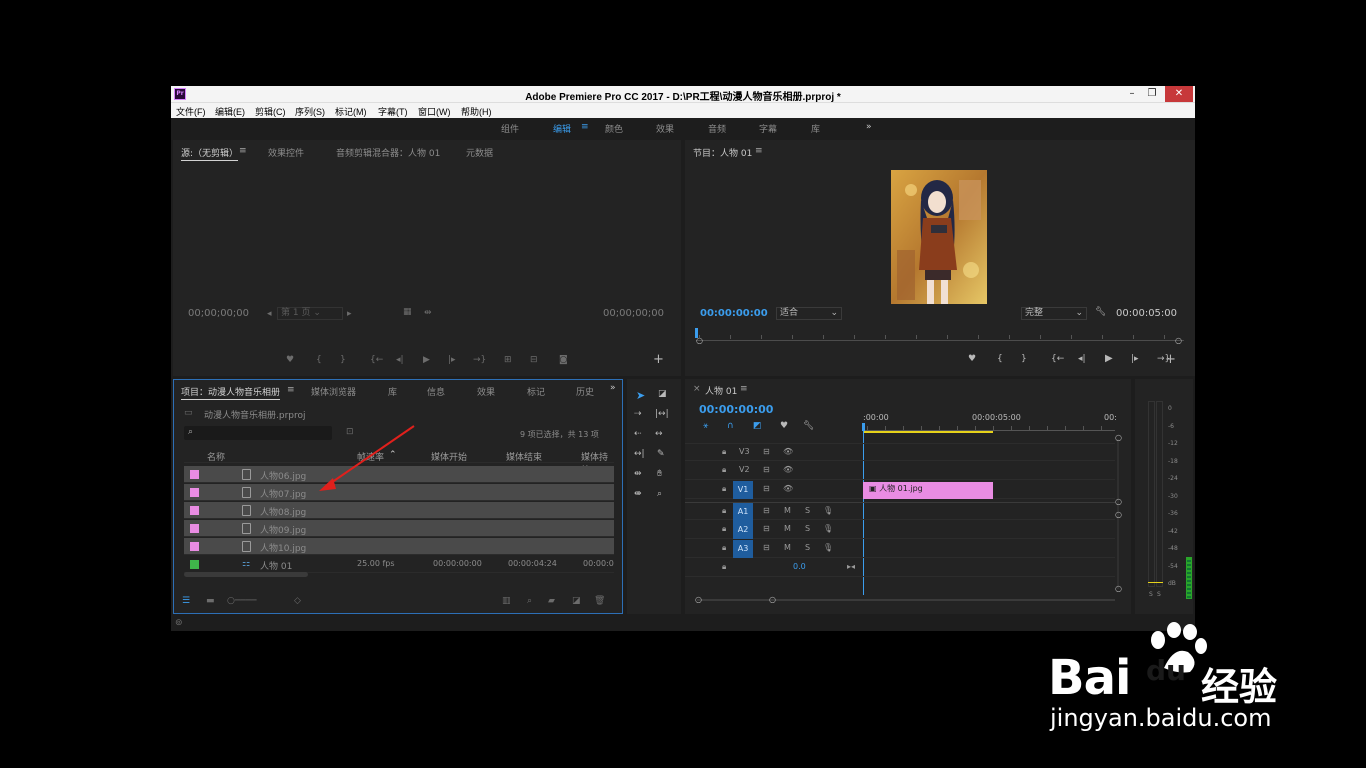 This screenshot has height=768, width=1366. I want to click on sequence-tab: 人物 01, so click(721, 390).